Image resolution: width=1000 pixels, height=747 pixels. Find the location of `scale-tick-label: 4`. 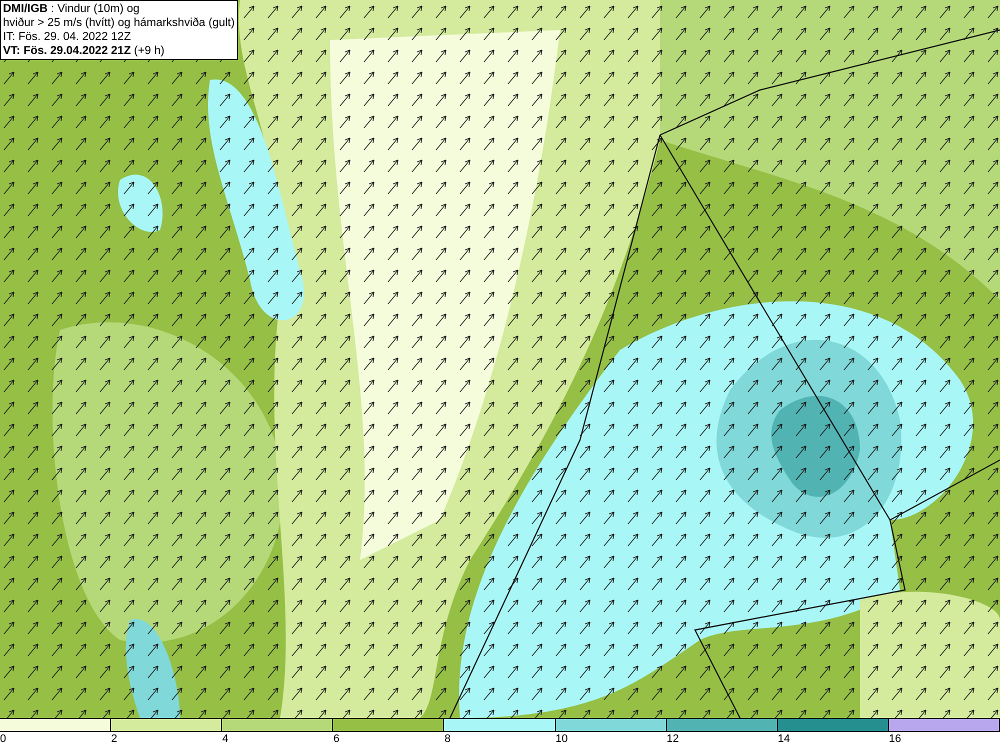

scale-tick-label: 4 is located at coordinates (225, 739).